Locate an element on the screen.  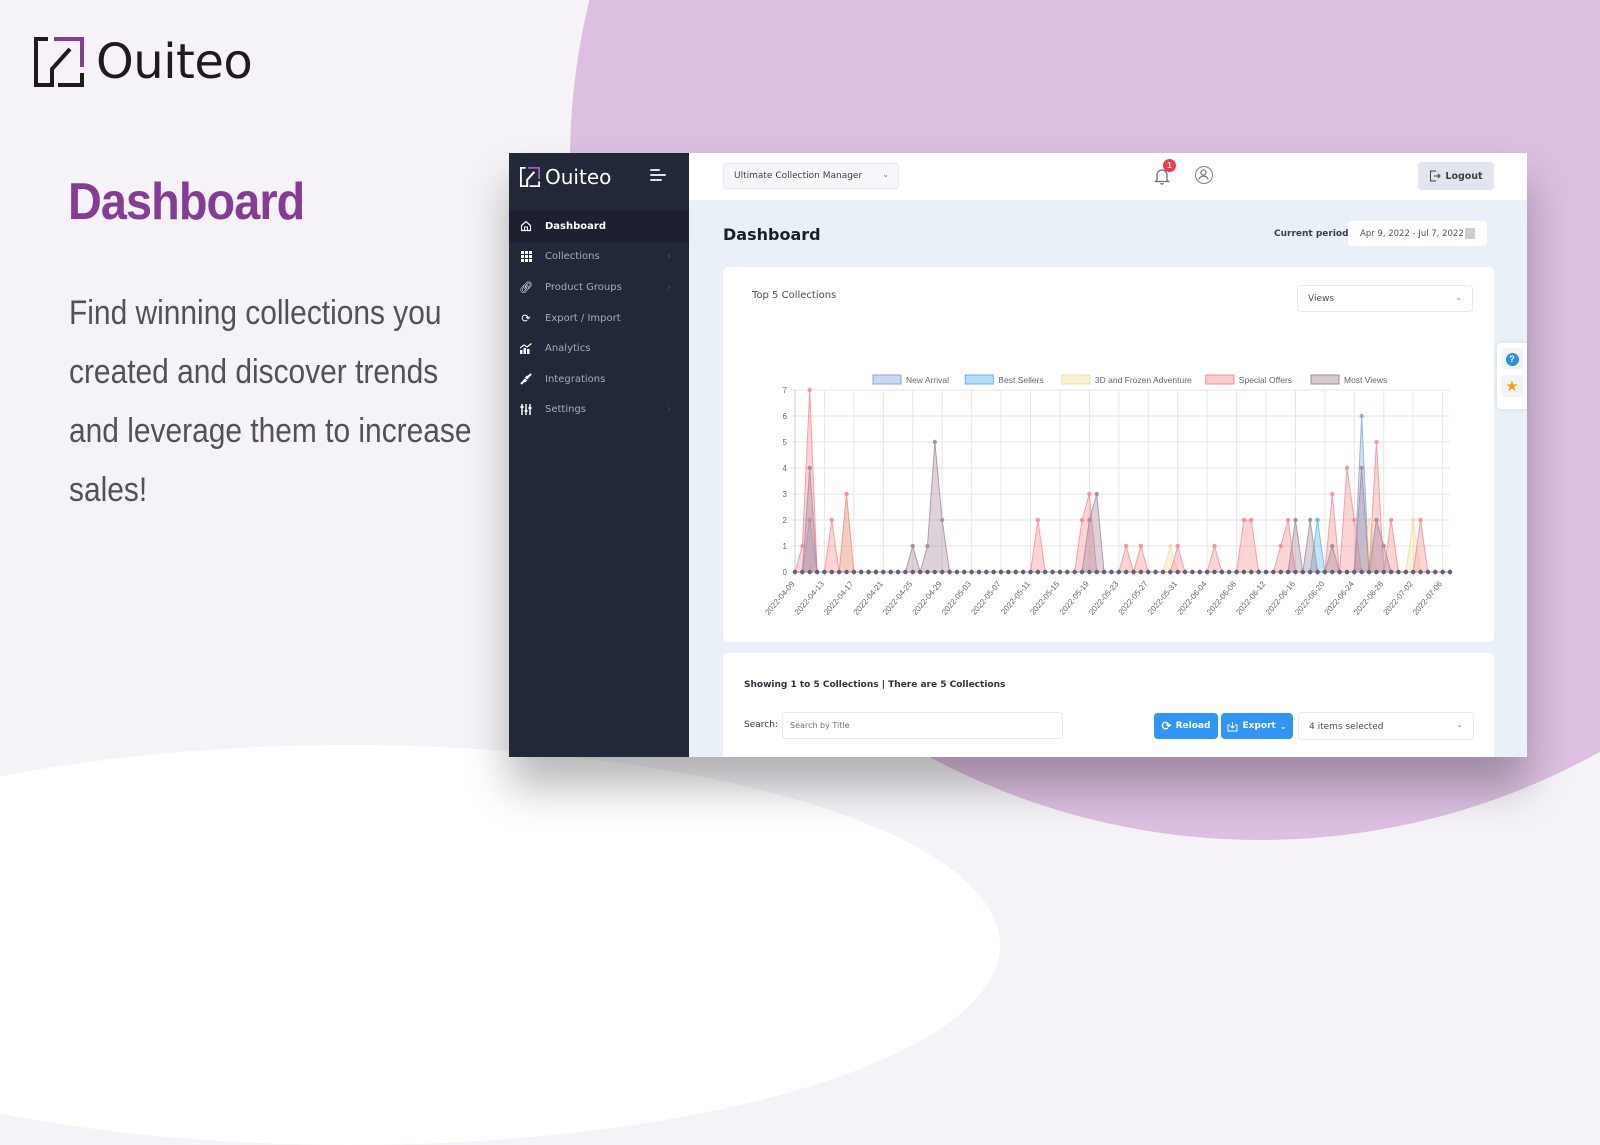
store-select: Ultimate Collection Manager ⌄ is located at coordinates (811, 176).